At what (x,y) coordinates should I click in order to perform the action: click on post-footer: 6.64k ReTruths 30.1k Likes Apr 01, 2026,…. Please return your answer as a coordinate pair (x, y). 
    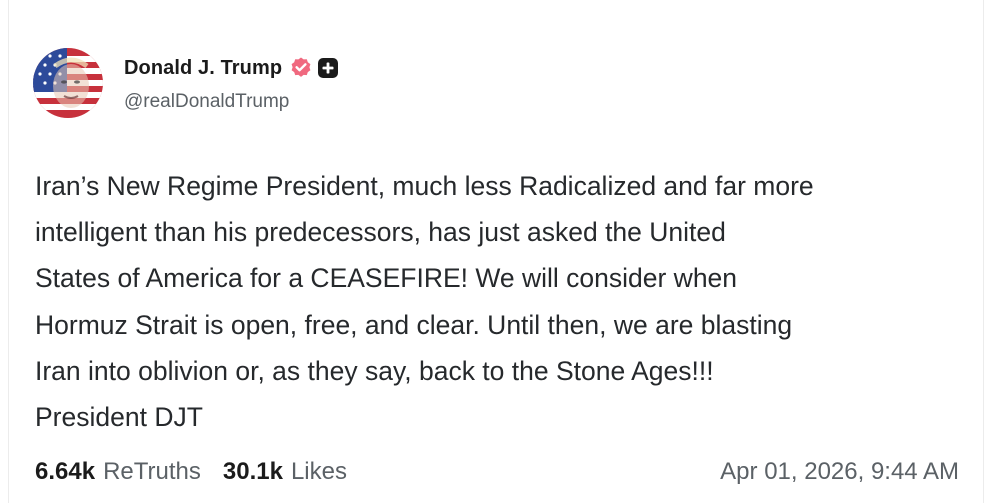
    Looking at the image, I should click on (497, 472).